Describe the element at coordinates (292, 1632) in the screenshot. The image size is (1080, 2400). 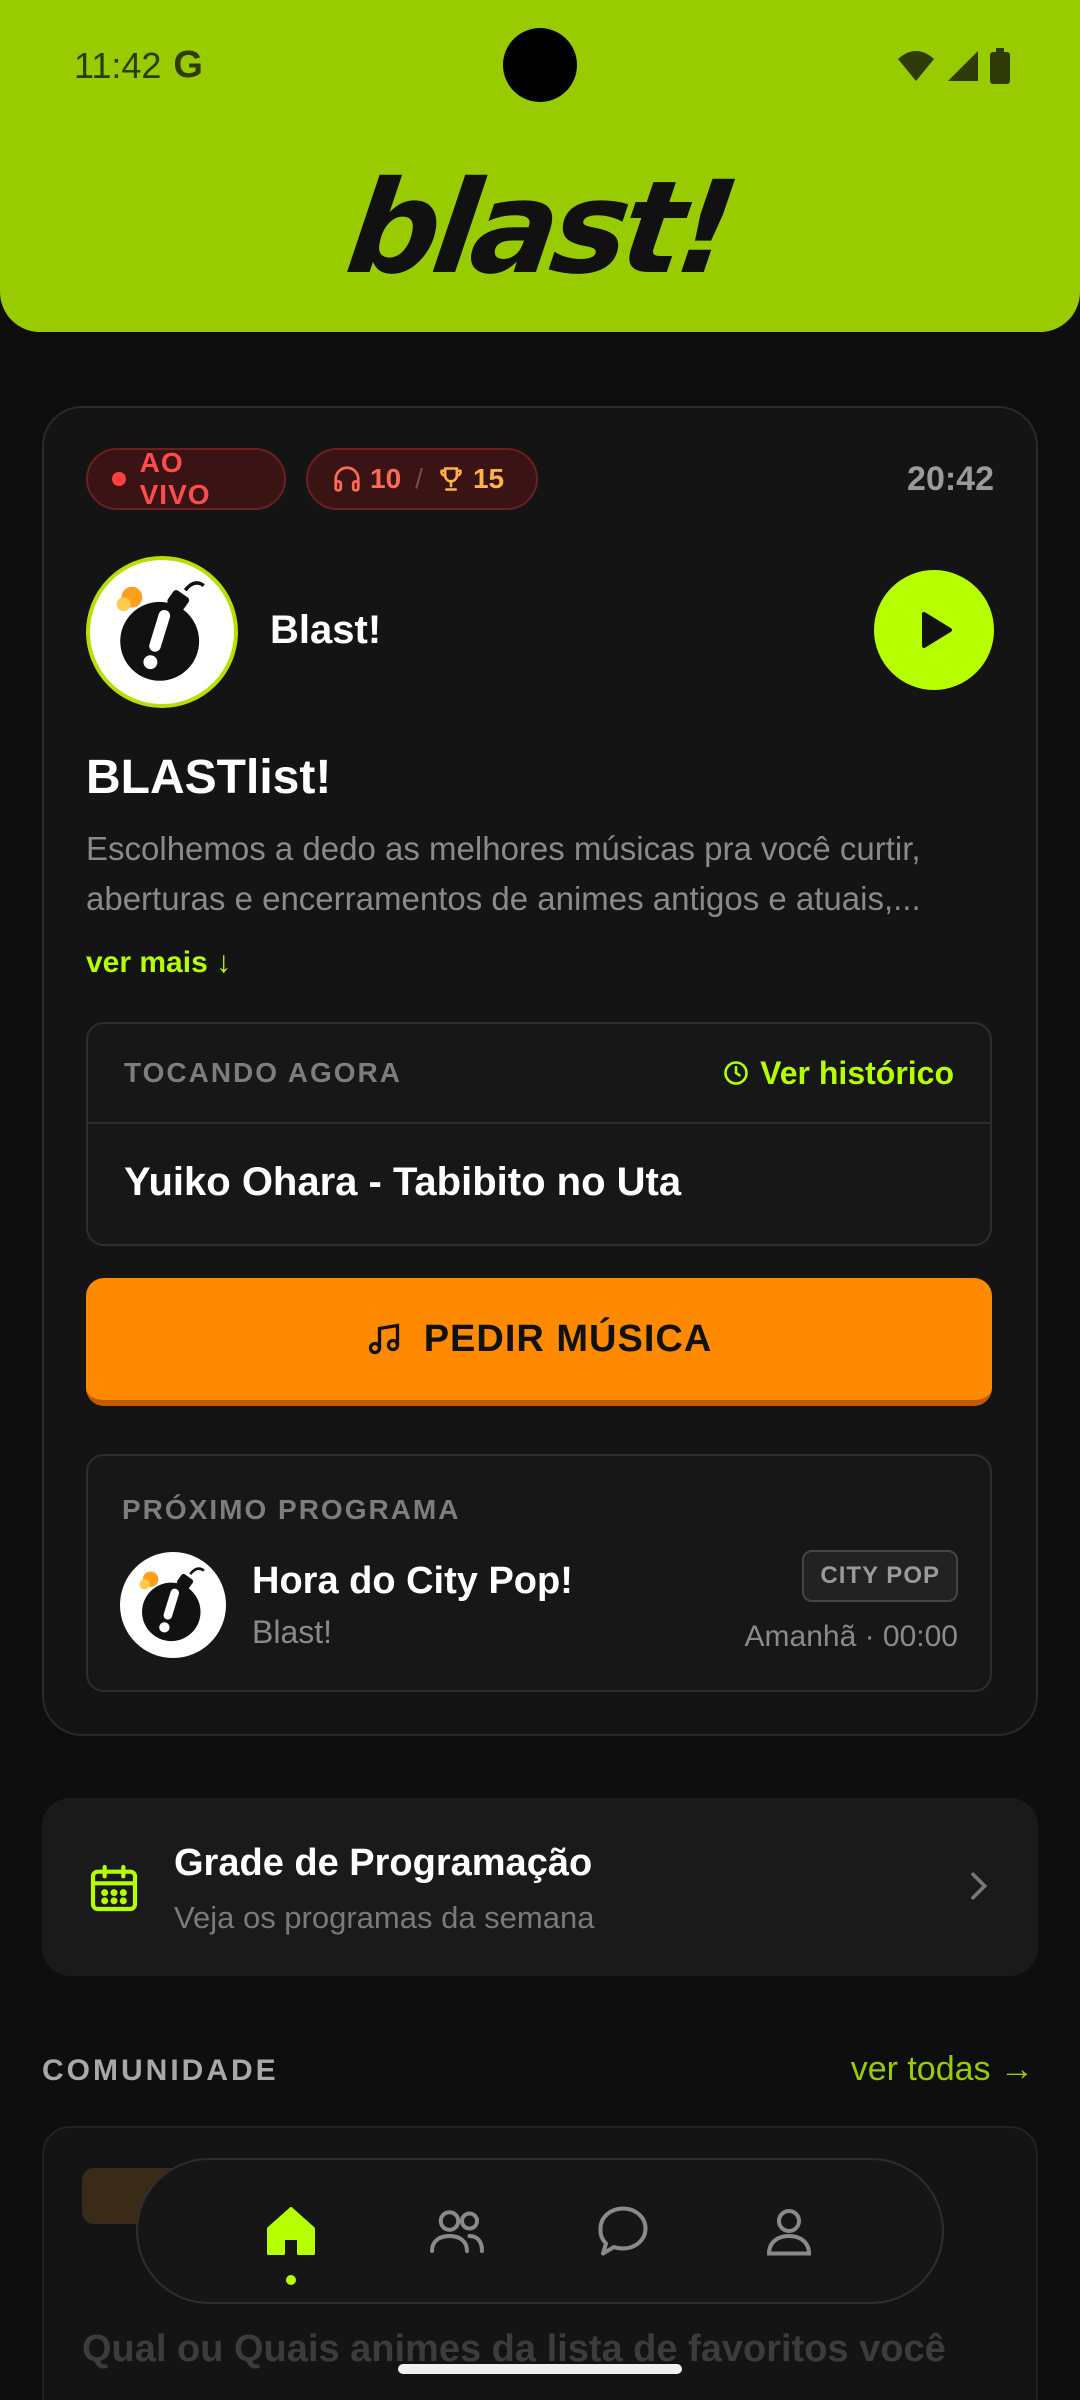
I see `next-program-station: Blast!` at that location.